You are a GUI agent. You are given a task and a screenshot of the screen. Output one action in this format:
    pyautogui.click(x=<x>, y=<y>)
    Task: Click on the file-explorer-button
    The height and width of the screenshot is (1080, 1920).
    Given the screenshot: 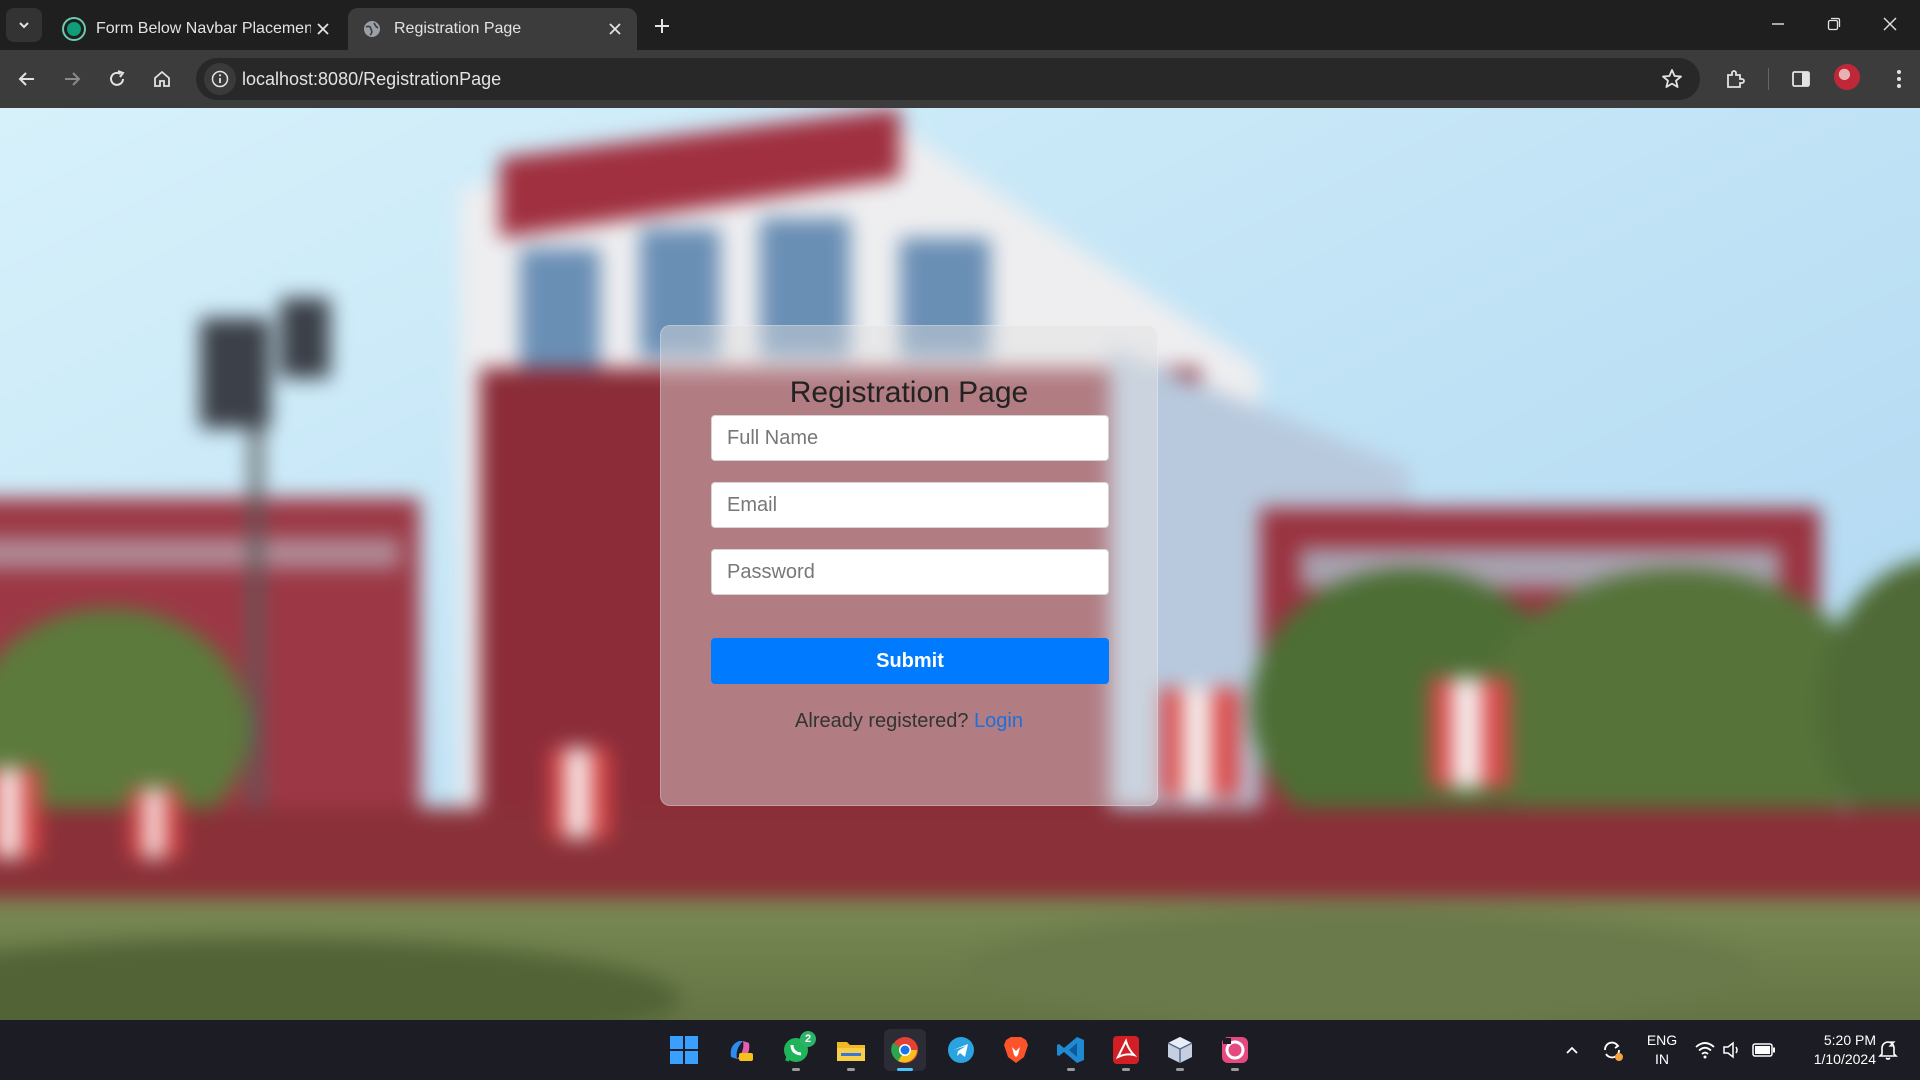 What is the action you would take?
    pyautogui.click(x=851, y=1050)
    